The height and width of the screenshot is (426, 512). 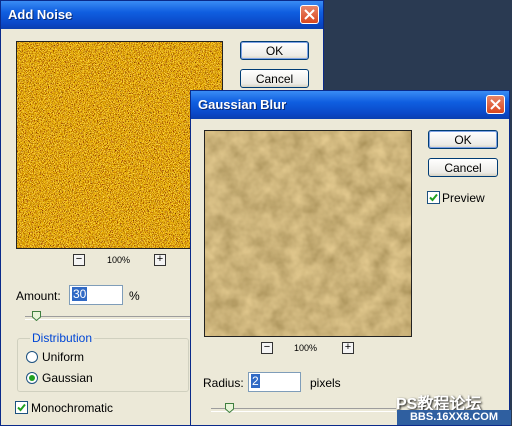 I want to click on uniform-label: Uniform, so click(x=63, y=357).